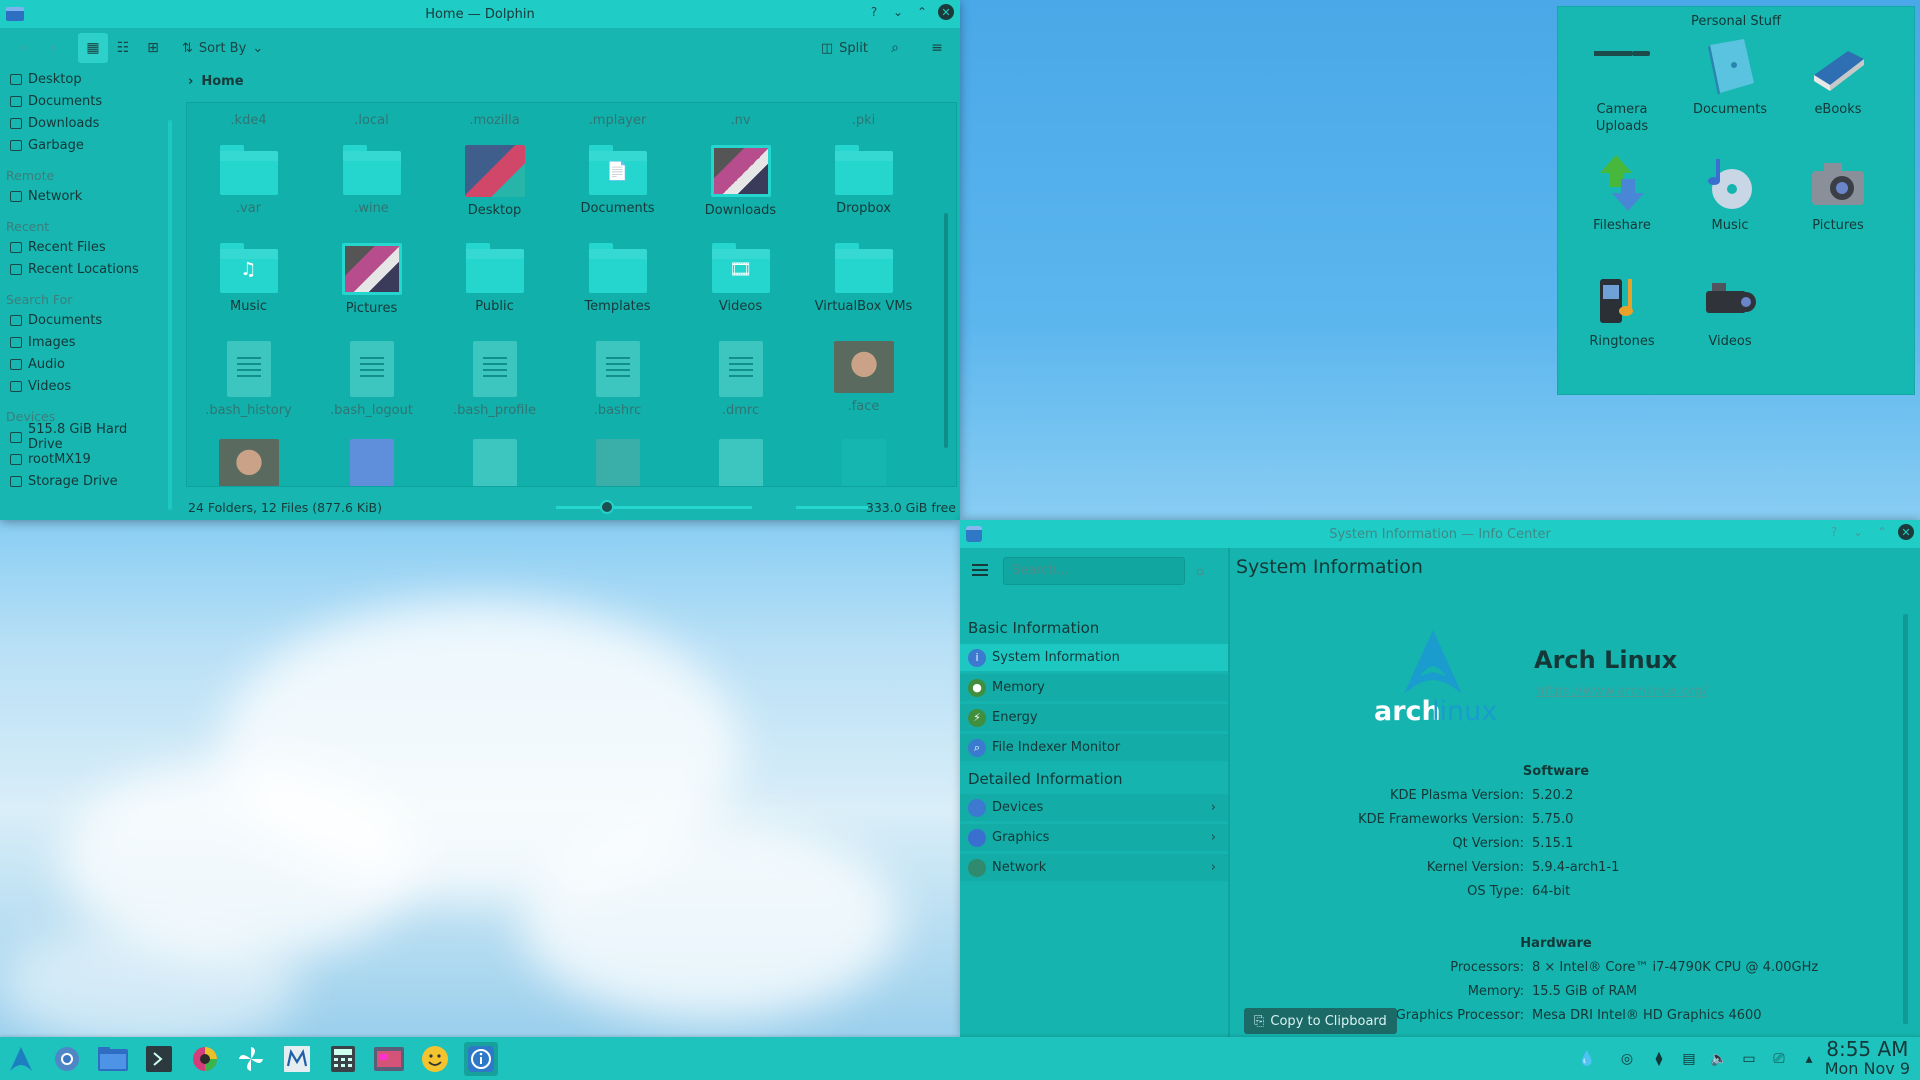 Image resolution: width=1920 pixels, height=1080 pixels. I want to click on forward-icon: ›, so click(53, 48).